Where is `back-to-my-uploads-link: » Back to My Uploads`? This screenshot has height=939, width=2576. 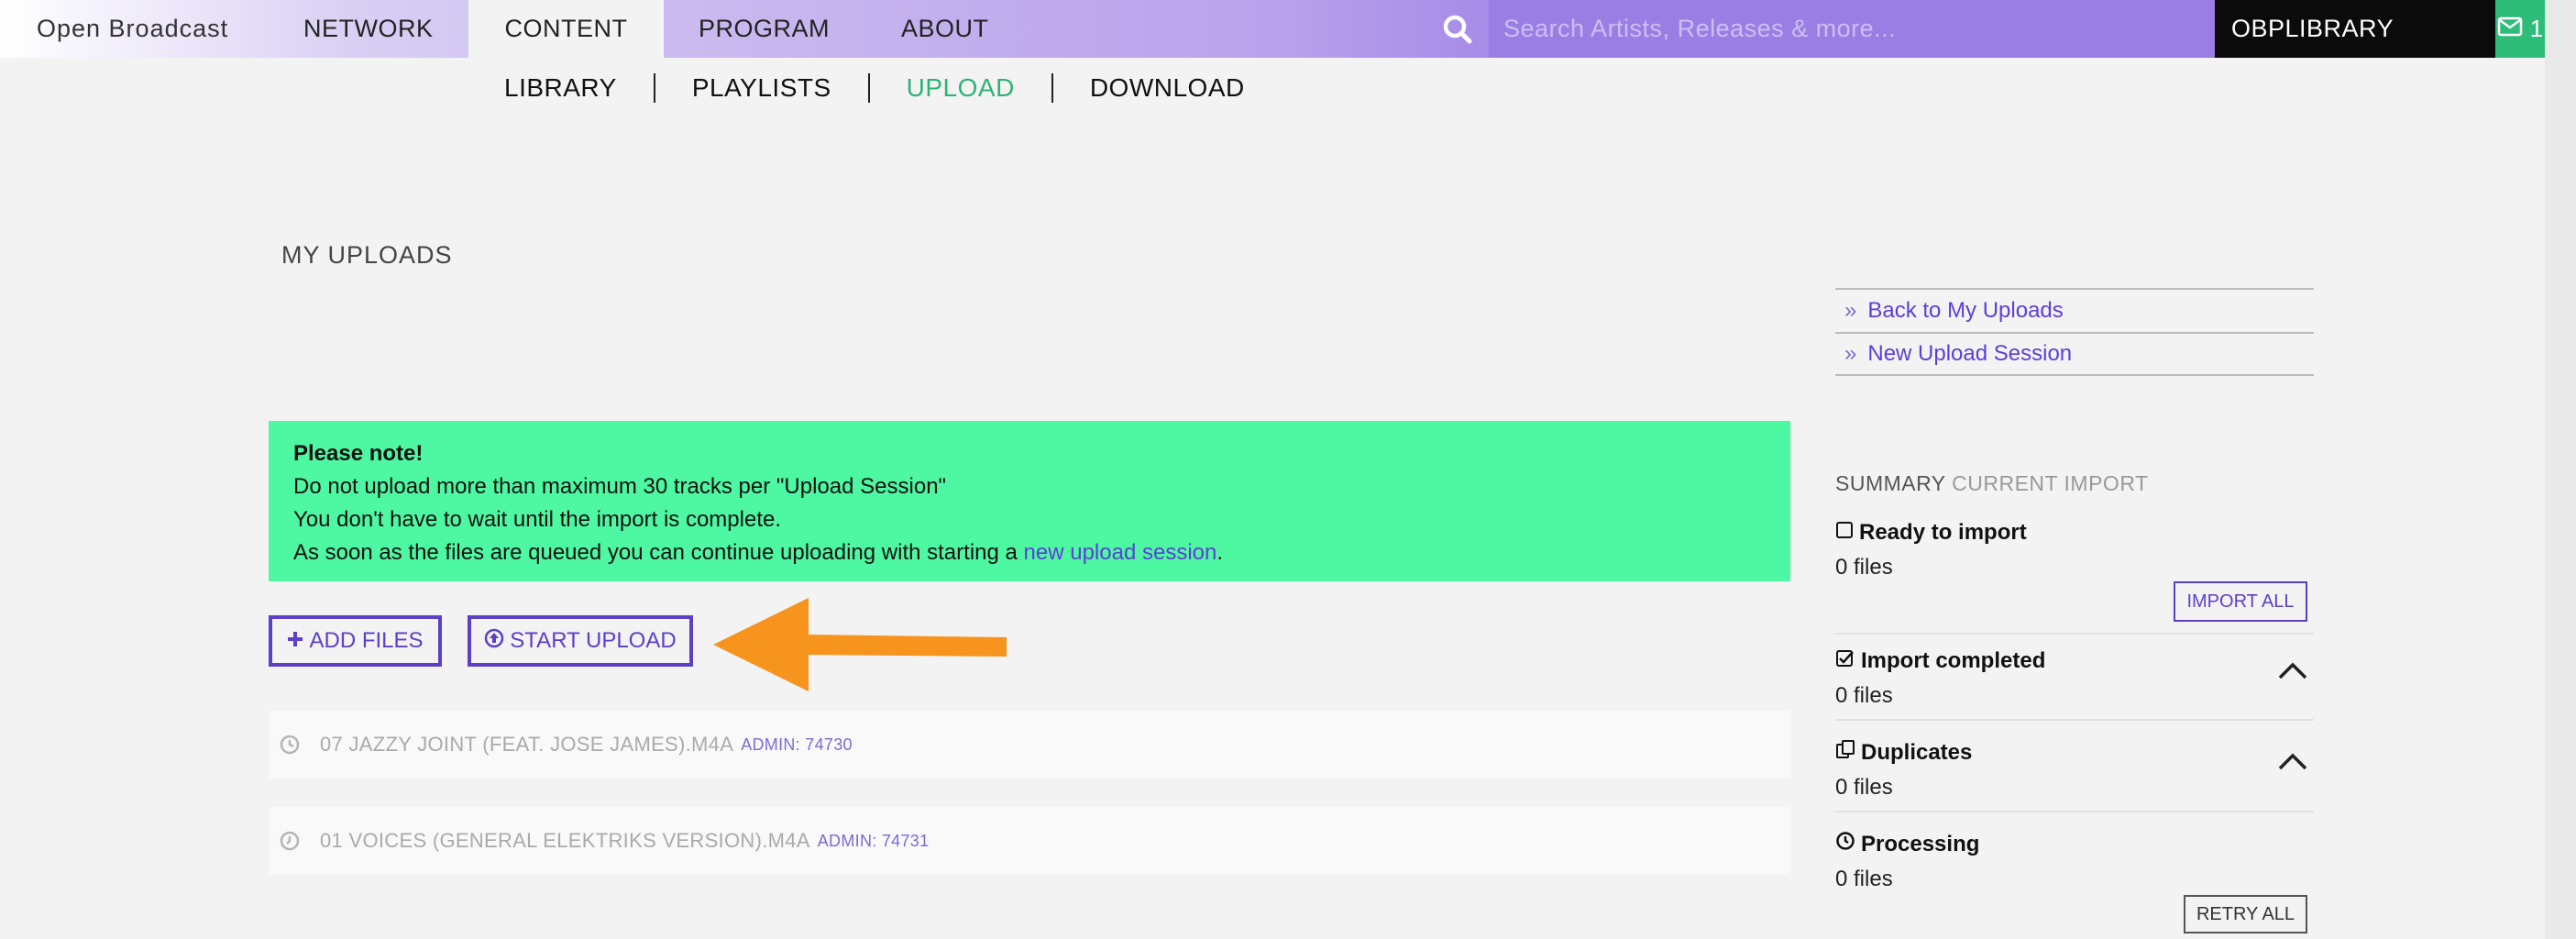
back-to-my-uploads-link: » Back to My Uploads is located at coordinates (2074, 310).